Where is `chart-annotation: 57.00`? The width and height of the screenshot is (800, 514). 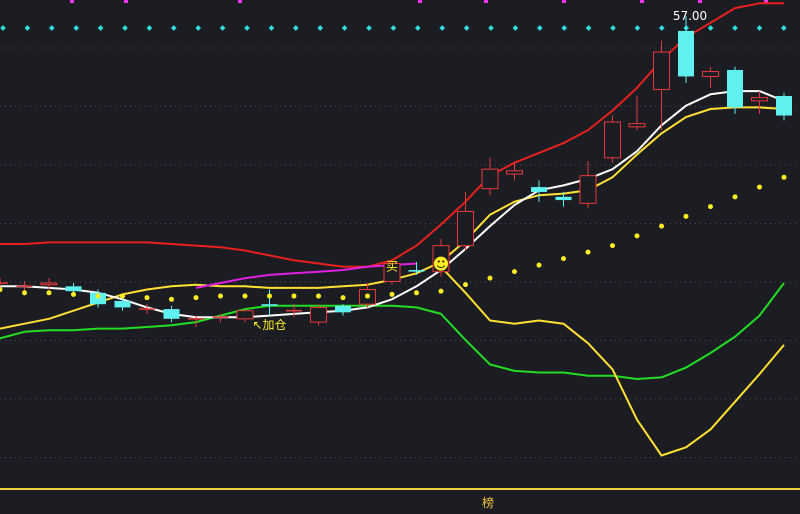 chart-annotation: 57.00 is located at coordinates (690, 16).